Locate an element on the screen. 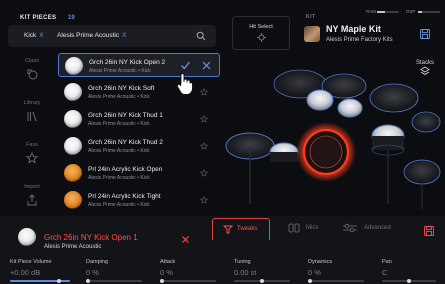 The height and width of the screenshot is (284, 445). tuning-slider is located at coordinates (262, 281).